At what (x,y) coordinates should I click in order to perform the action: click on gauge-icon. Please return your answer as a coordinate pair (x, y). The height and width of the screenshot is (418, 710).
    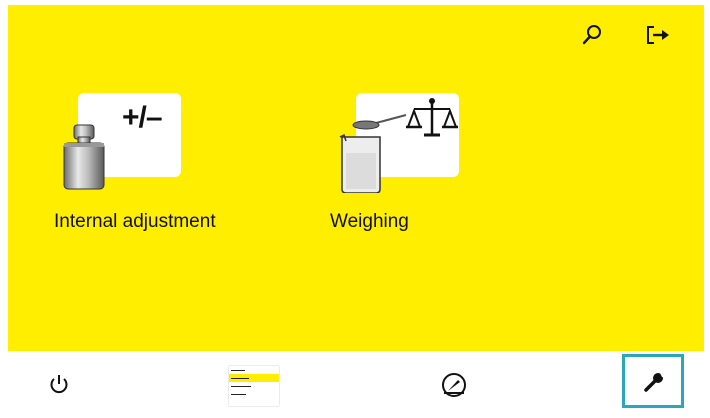
    Looking at the image, I should click on (454, 385).